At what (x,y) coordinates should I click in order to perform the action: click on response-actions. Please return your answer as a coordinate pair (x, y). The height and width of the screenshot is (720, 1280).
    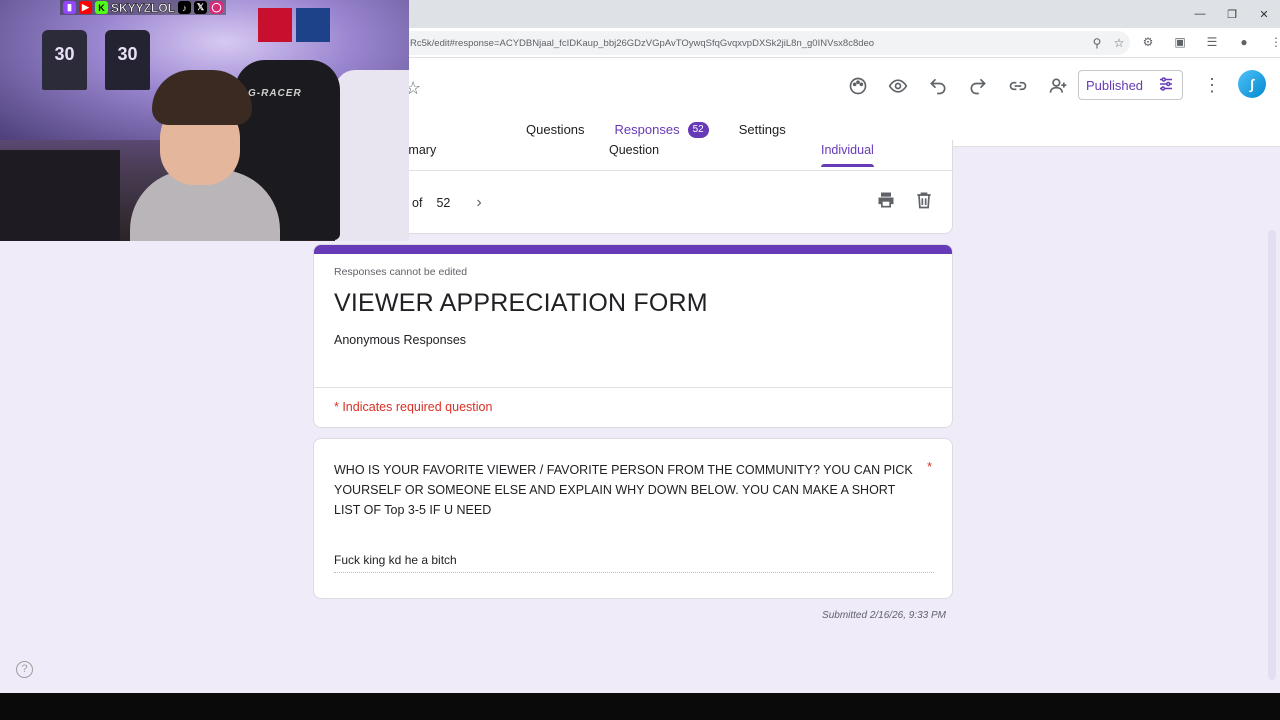
    Looking at the image, I should click on (905, 202).